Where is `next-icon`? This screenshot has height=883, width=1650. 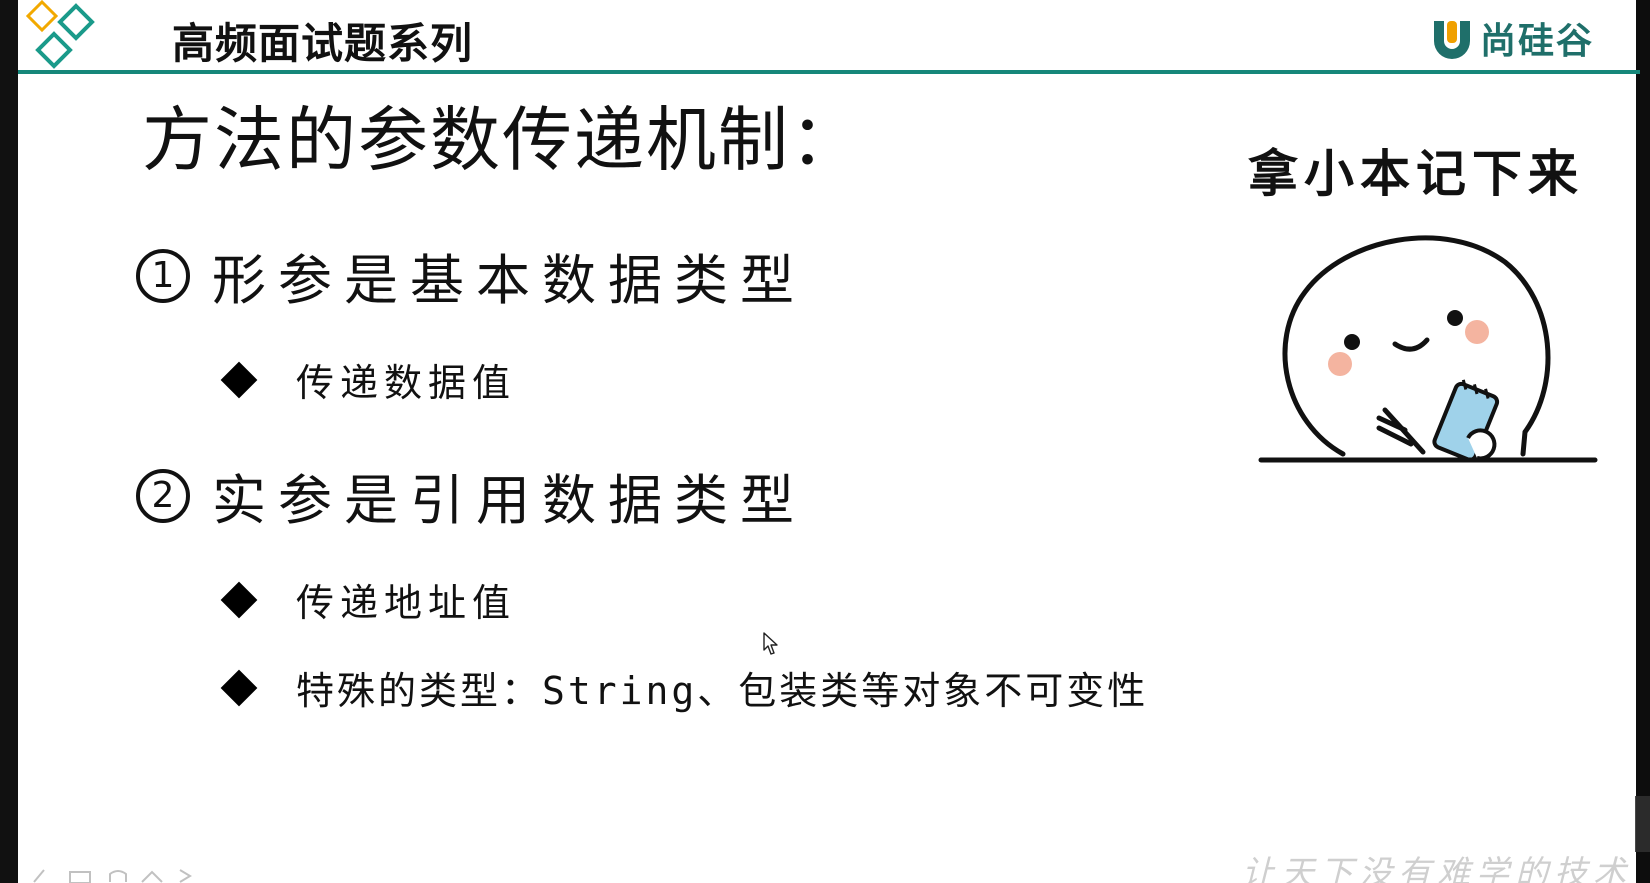 next-icon is located at coordinates (185, 876).